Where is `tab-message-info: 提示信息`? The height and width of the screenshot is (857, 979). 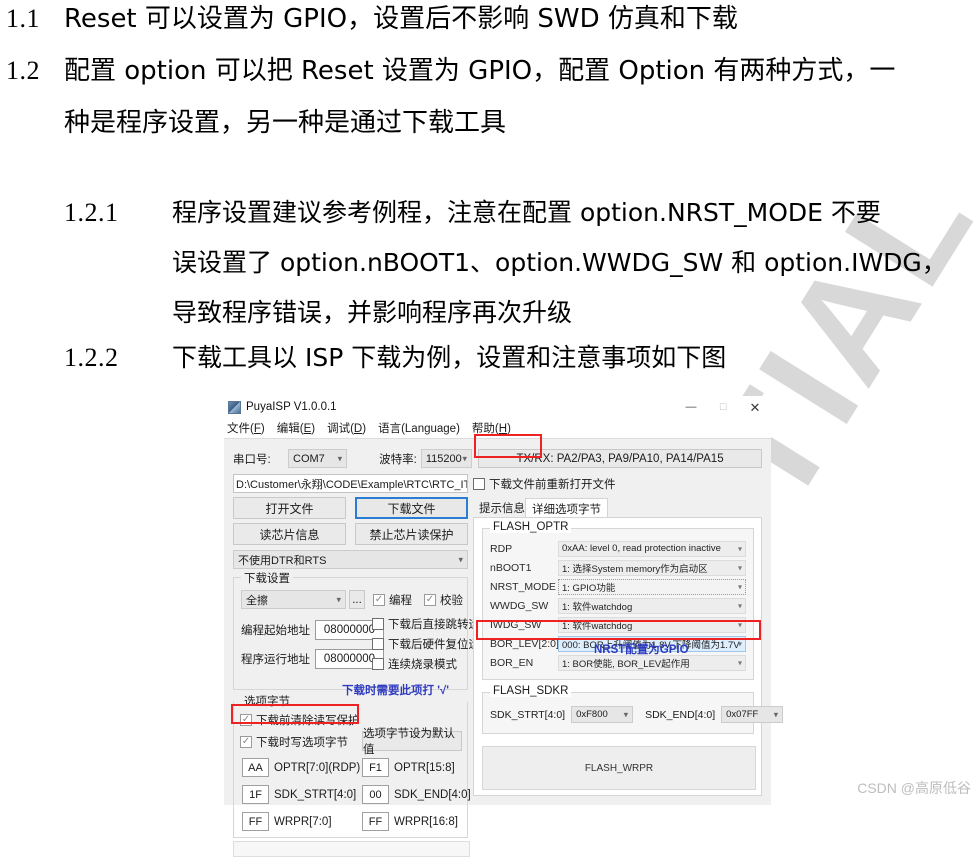 tab-message-info: 提示信息 is located at coordinates (502, 508).